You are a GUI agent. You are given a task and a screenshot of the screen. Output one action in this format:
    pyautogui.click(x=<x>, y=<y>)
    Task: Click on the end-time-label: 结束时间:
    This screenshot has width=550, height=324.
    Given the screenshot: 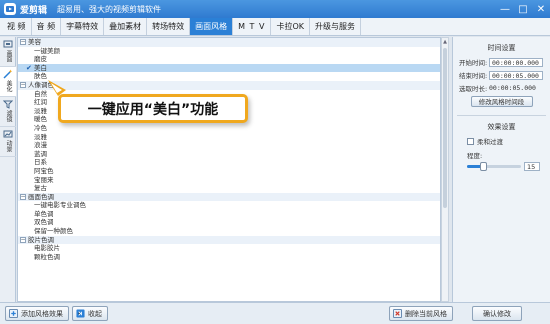 What is the action you would take?
    pyautogui.click(x=473, y=76)
    